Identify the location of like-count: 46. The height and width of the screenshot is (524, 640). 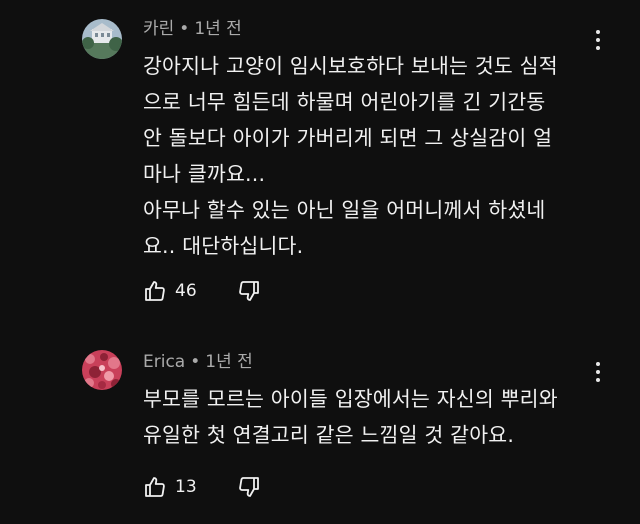
(186, 291).